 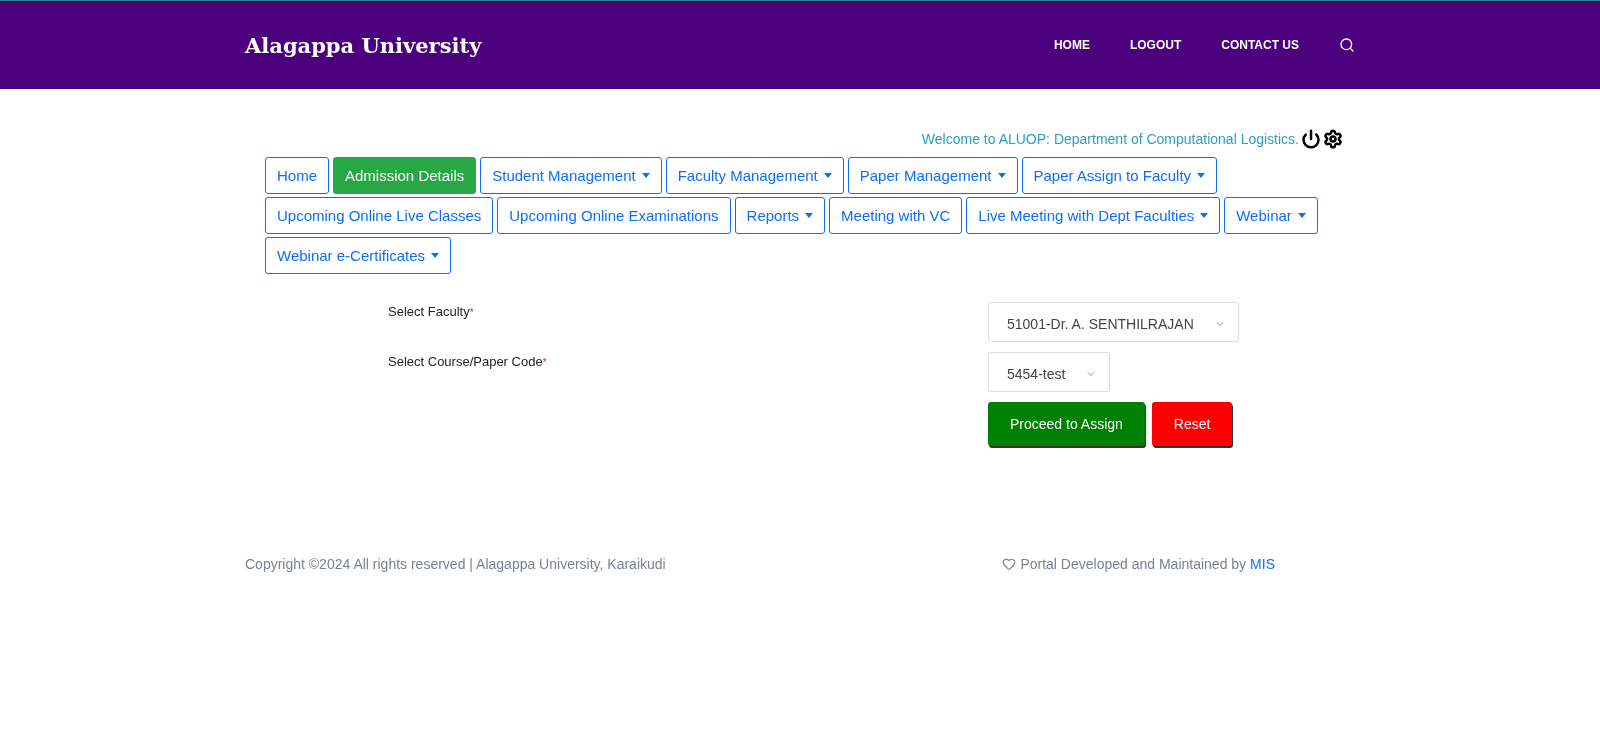 What do you see at coordinates (1119, 175) in the screenshot?
I see `menu-tab: Paper Assign to Faculty` at bounding box center [1119, 175].